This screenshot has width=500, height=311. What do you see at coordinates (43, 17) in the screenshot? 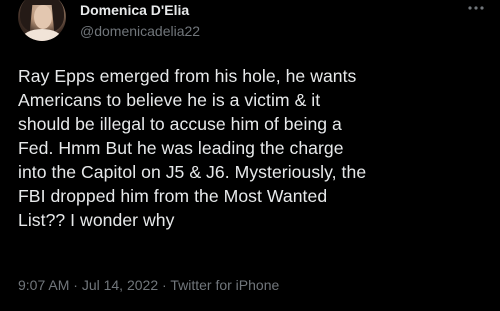
I see `avatar-face` at bounding box center [43, 17].